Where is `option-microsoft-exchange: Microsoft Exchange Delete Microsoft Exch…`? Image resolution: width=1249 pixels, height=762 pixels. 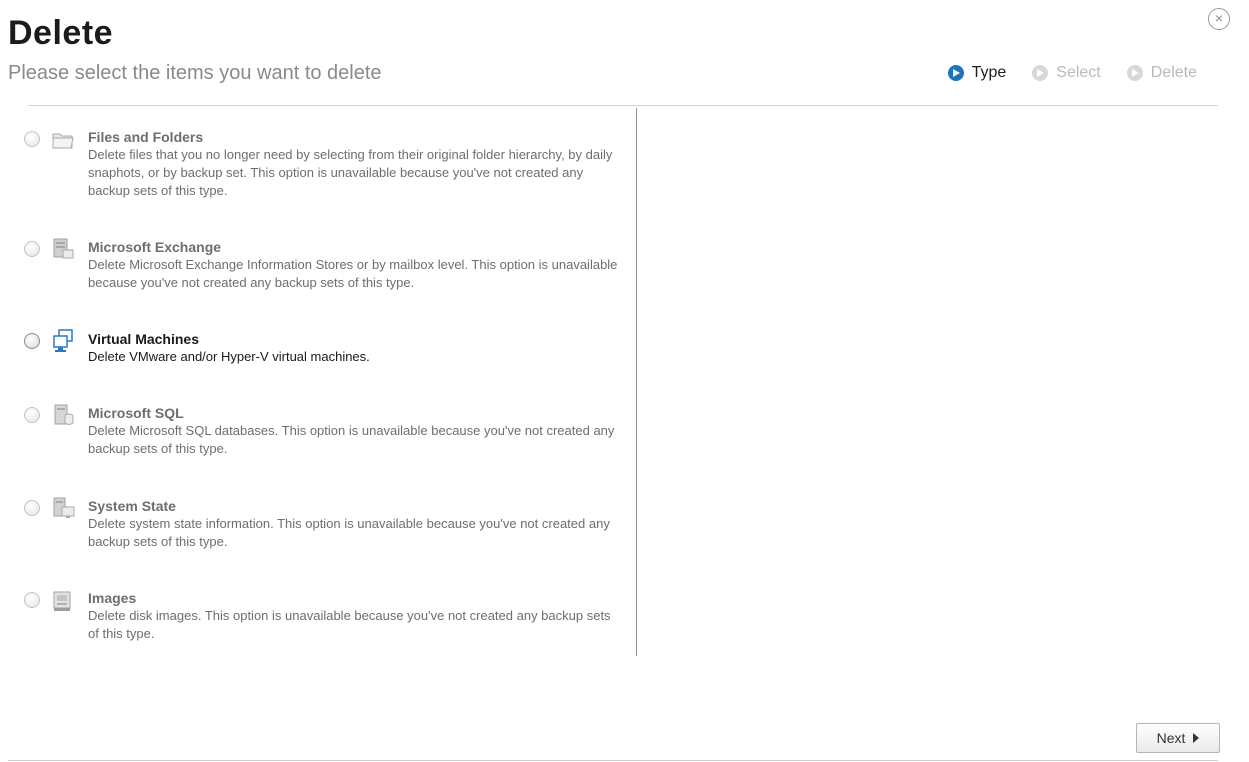 option-microsoft-exchange: Microsoft Exchange Delete Microsoft Exch… is located at coordinates (322, 282).